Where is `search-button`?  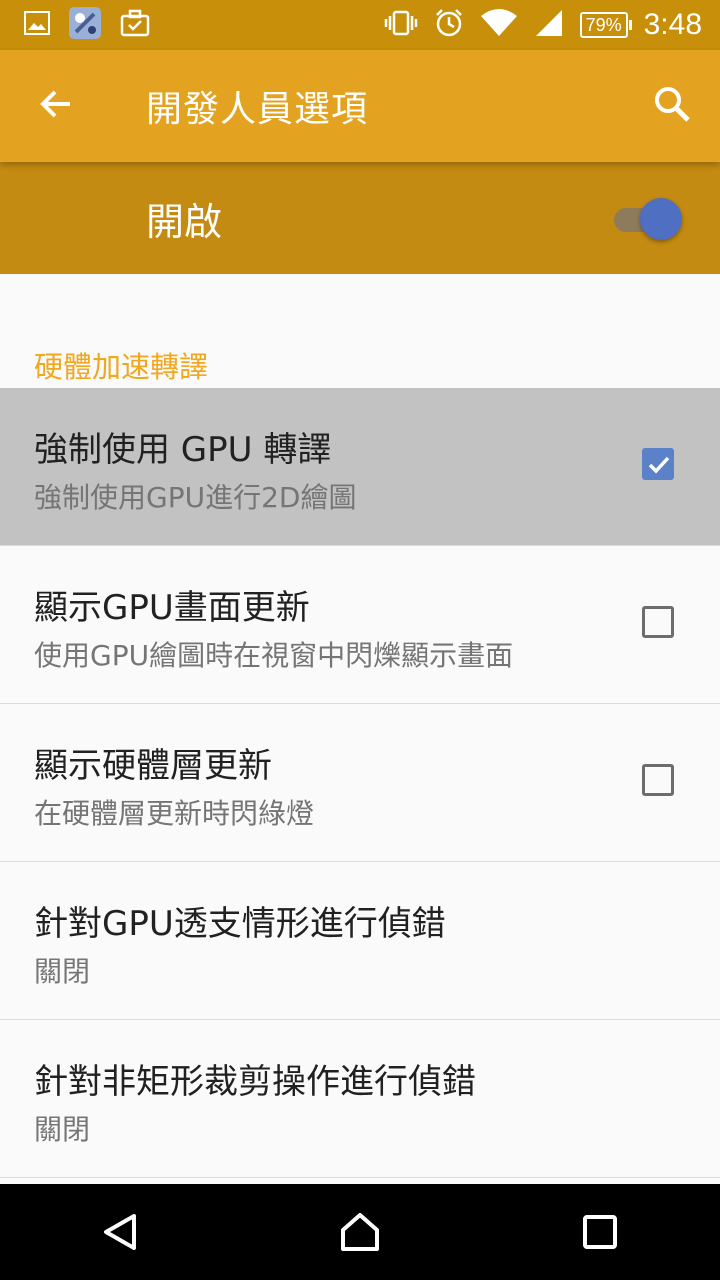
search-button is located at coordinates (672, 106).